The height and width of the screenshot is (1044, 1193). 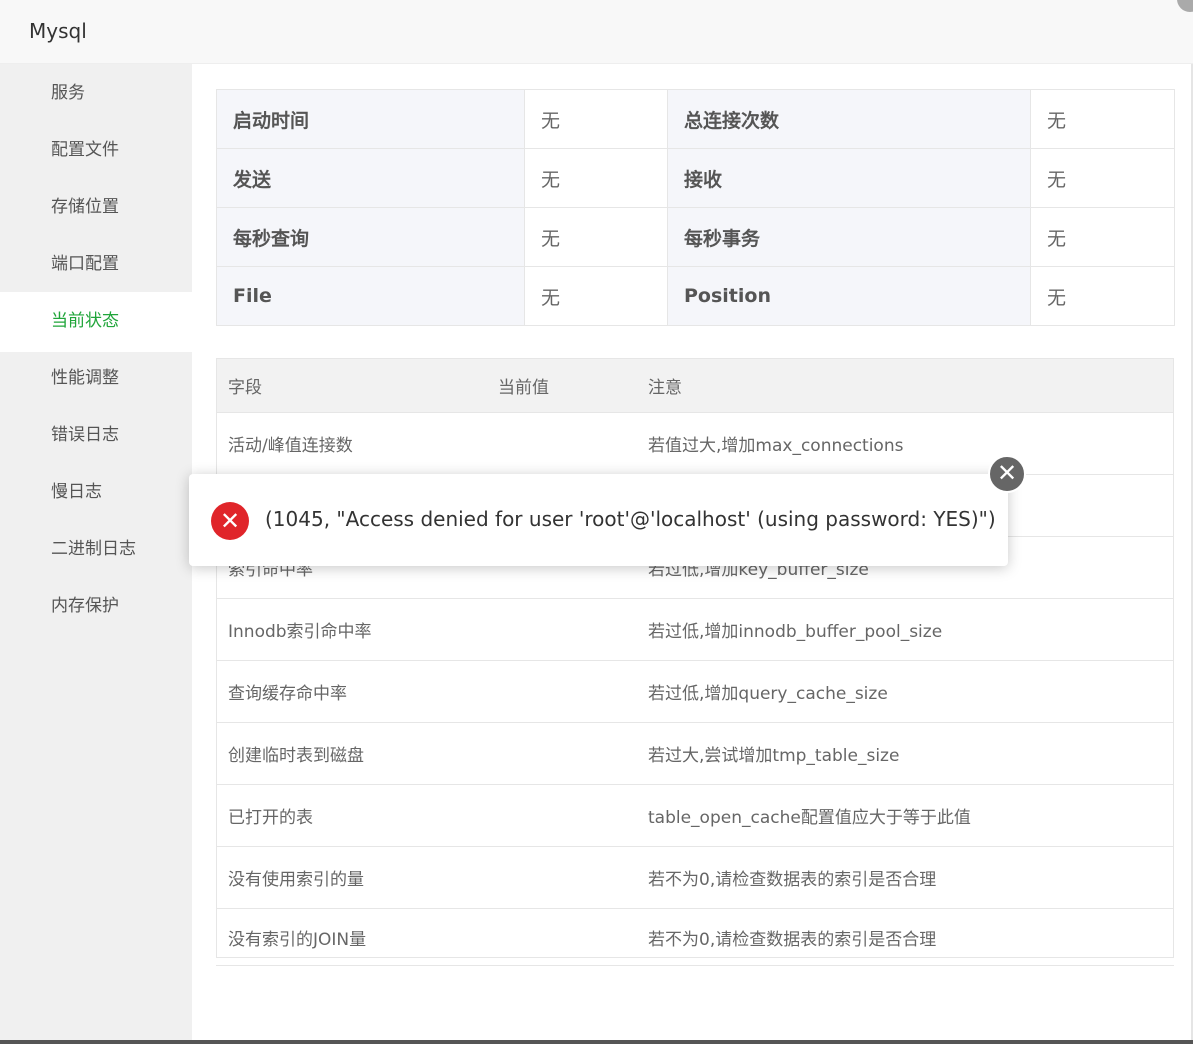 What do you see at coordinates (351, 937) in the screenshot?
I see `field-cell: 没有索引的JOIN量` at bounding box center [351, 937].